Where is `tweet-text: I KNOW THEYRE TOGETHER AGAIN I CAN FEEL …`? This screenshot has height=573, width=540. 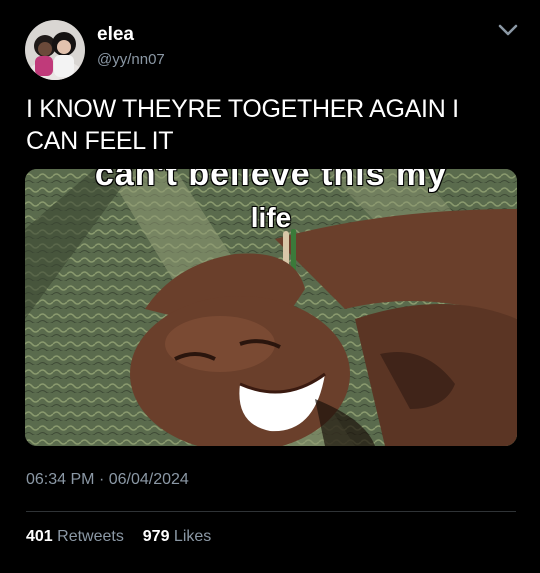
tweet-text: I KNOW THEYRE TOGETHER AGAIN I CAN FEEL … is located at coordinates (242, 125).